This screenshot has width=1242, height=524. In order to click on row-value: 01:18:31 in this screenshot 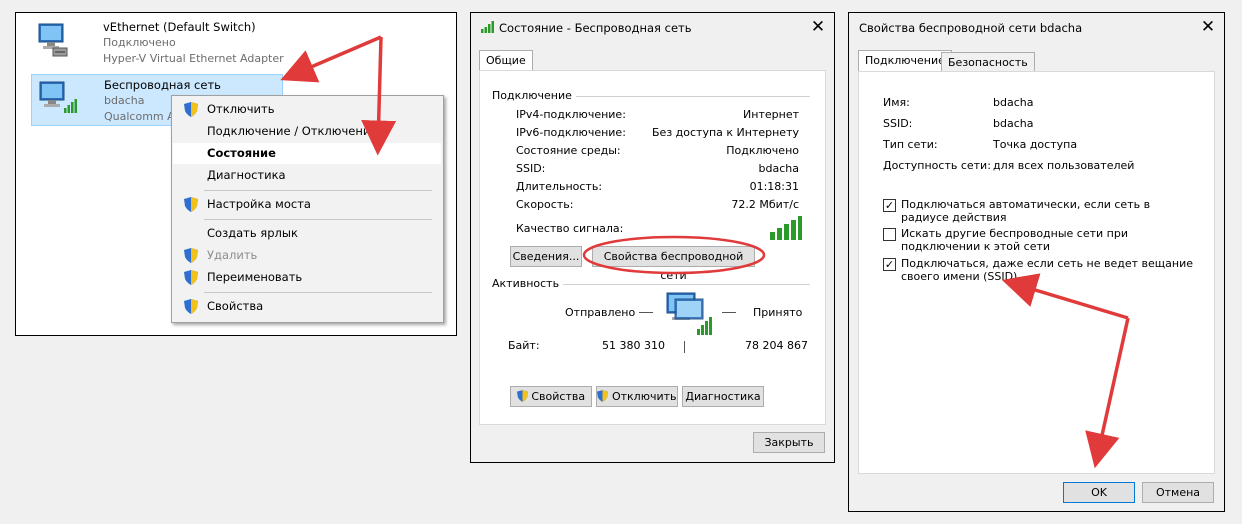, I will do `click(774, 186)`.